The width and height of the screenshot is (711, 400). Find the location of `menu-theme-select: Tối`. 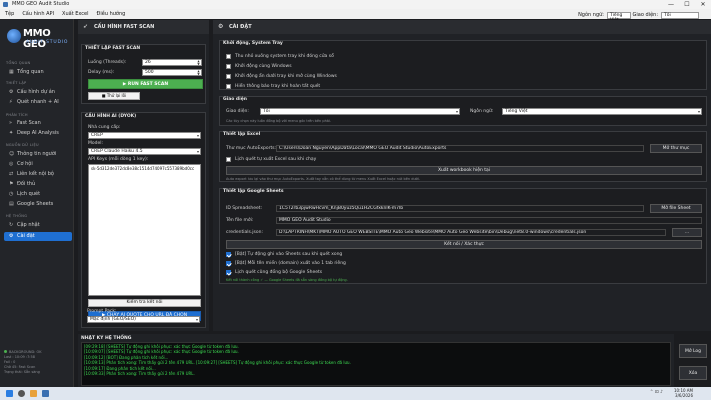

menu-theme-select: Tối is located at coordinates (680, 15).